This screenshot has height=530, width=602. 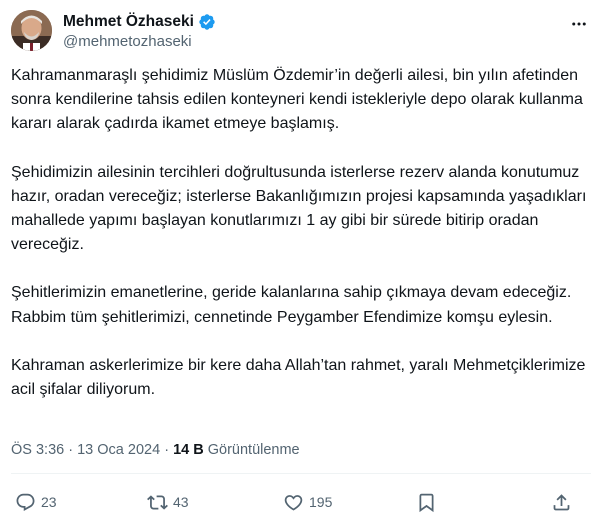 What do you see at coordinates (25, 502) in the screenshot?
I see `reply-icon` at bounding box center [25, 502].